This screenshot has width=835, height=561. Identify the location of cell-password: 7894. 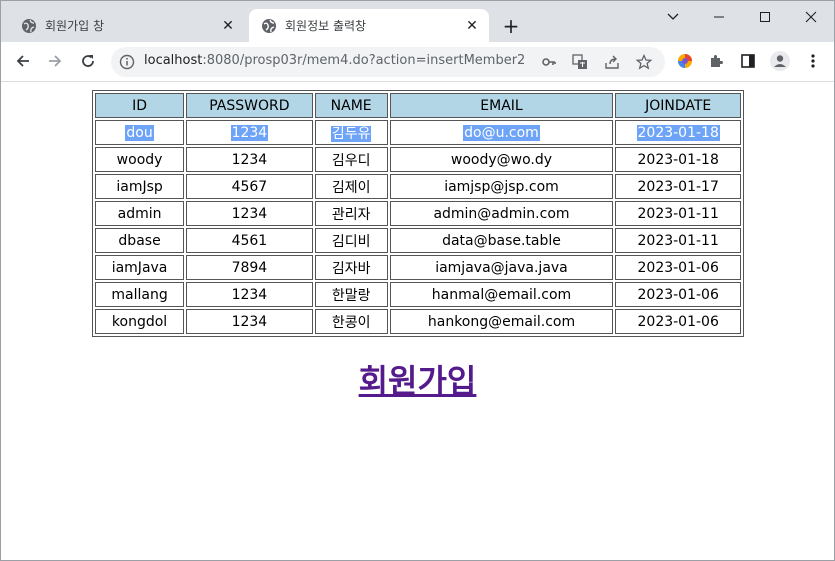
(249, 267).